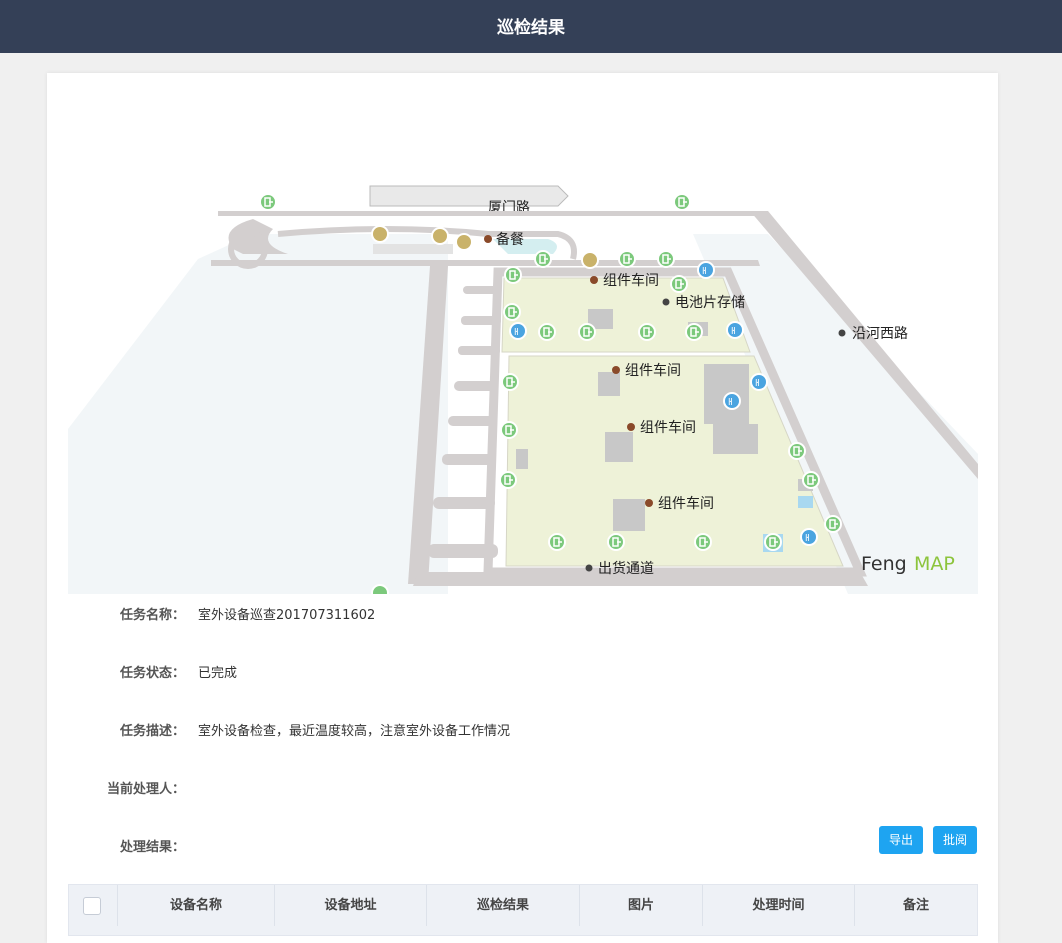  Describe the element at coordinates (351, 905) in the screenshot. I see `col-device-address: 设备地址` at that location.